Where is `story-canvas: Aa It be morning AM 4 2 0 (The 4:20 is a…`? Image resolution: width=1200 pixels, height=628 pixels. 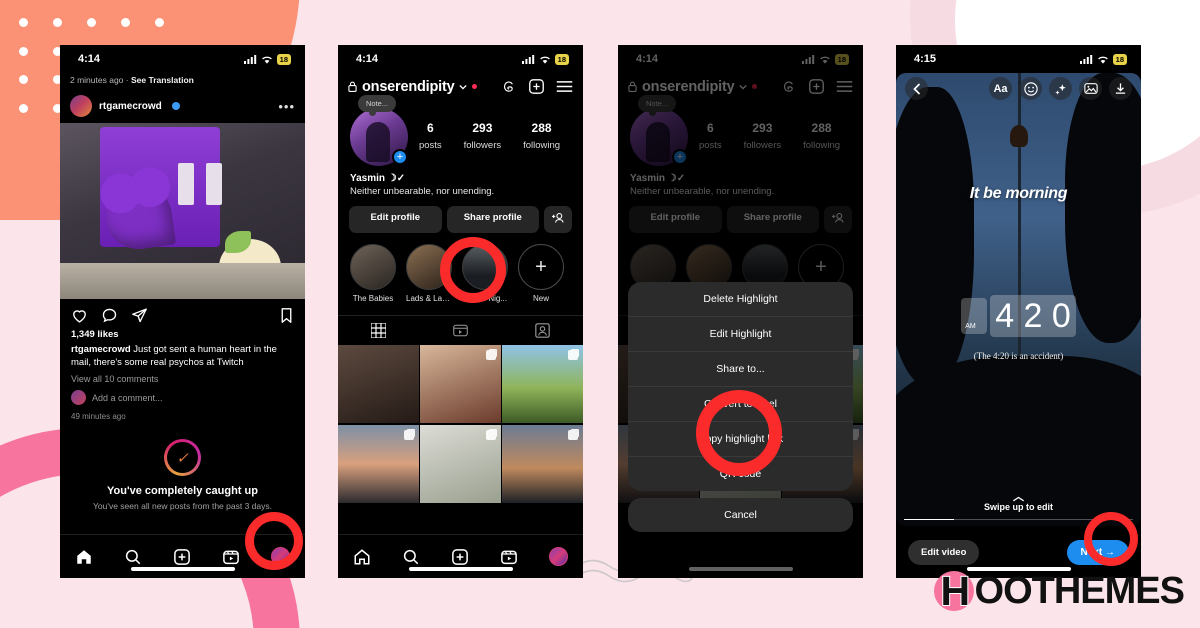
story-canvas: Aa It be morning AM 4 2 0 (The 4:20 is a… is located at coordinates (1018, 299).